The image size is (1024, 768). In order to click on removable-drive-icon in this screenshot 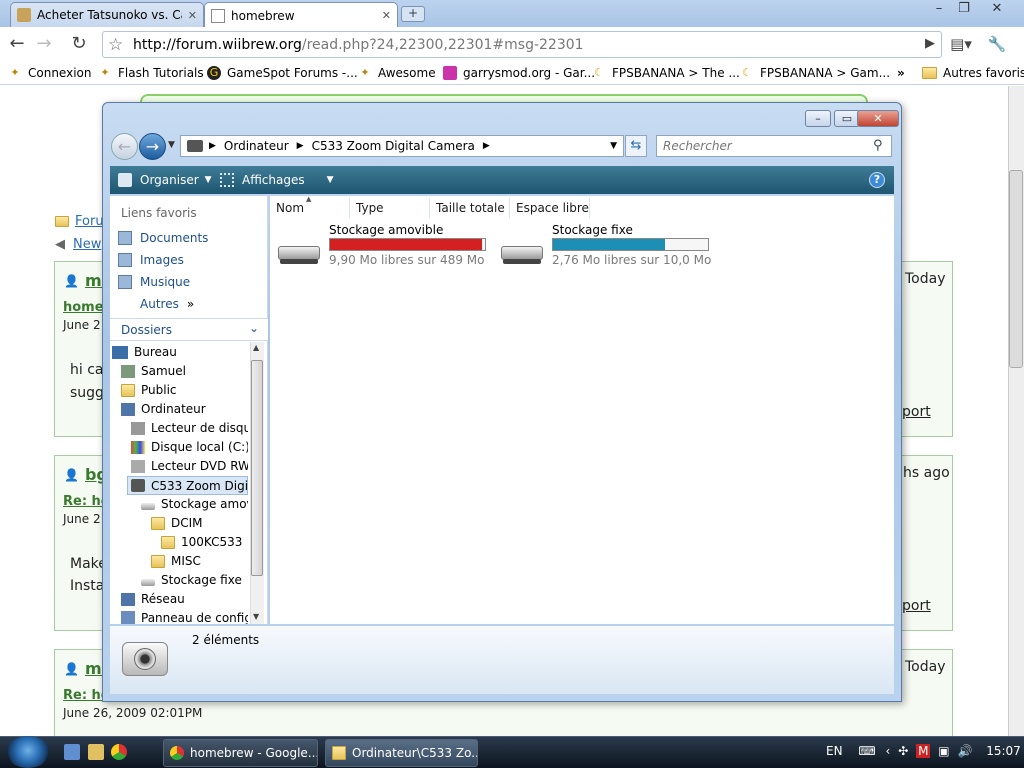, I will do `click(299, 254)`.